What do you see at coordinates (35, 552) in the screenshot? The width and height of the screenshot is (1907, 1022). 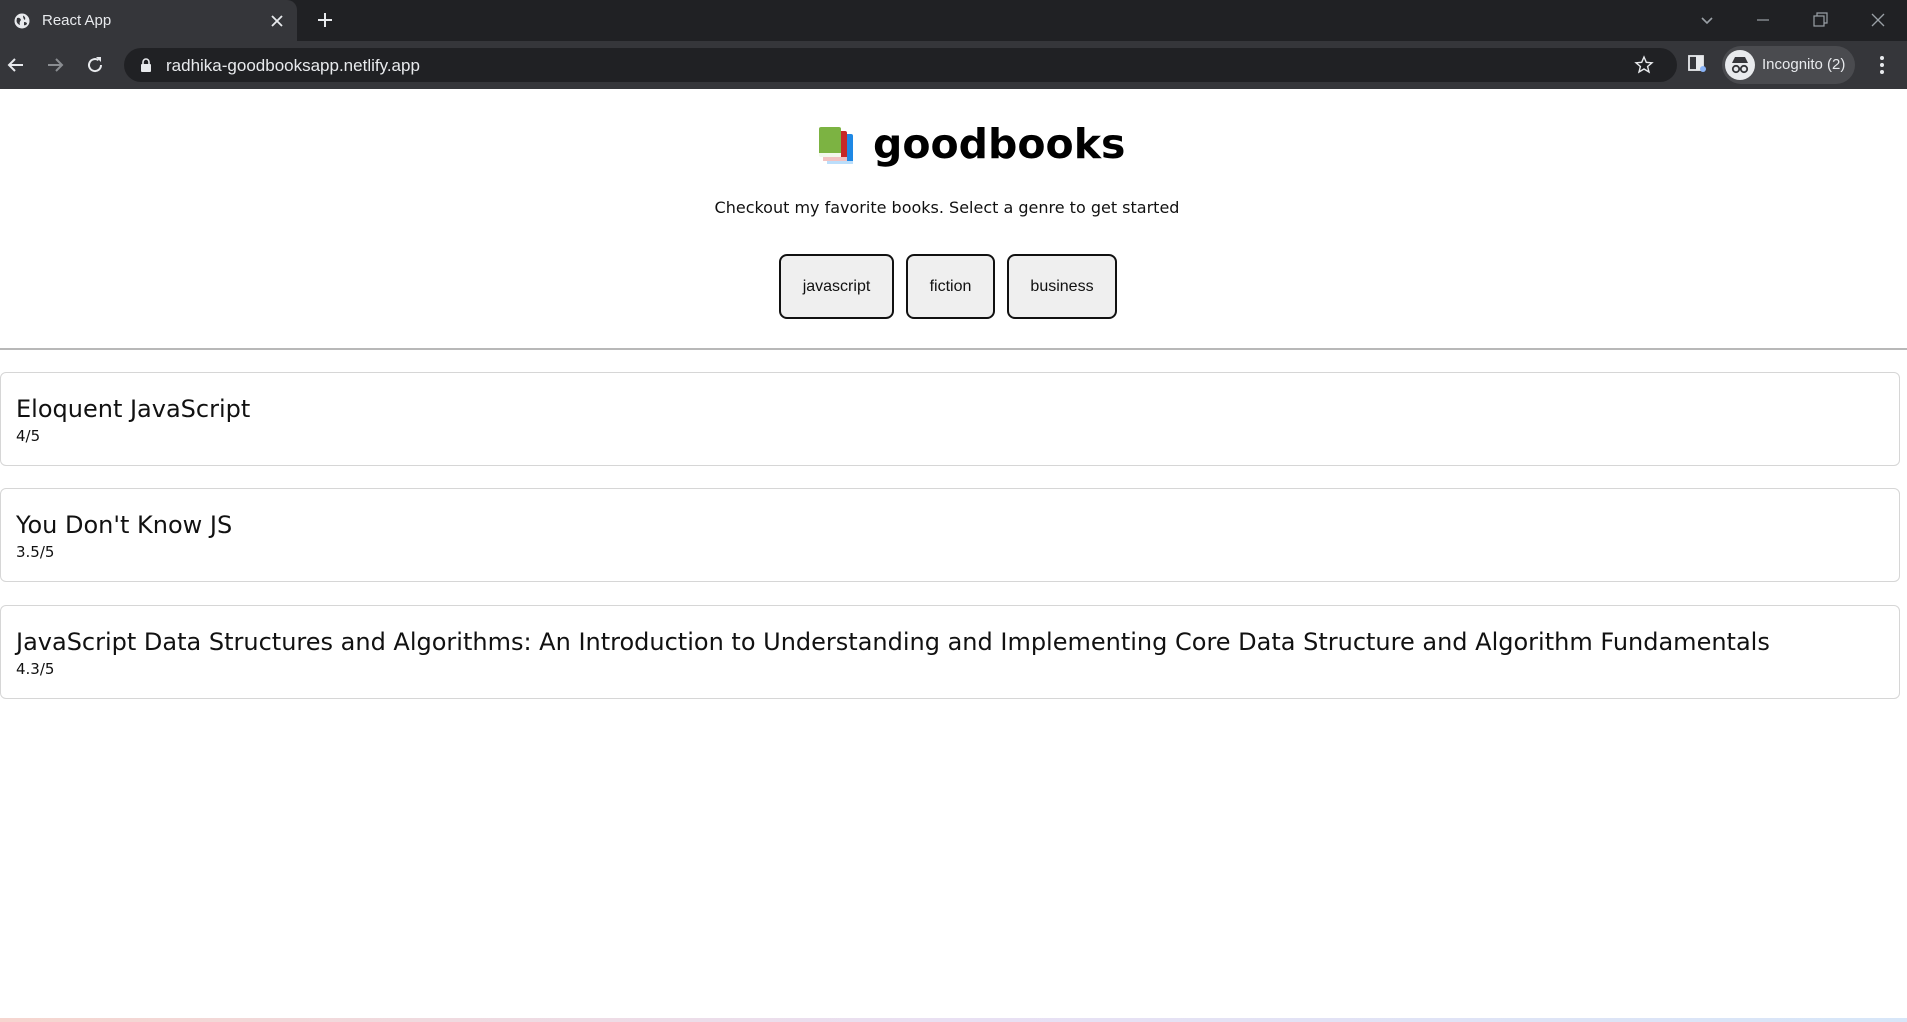 I see `book-rating: 3.5/5` at bounding box center [35, 552].